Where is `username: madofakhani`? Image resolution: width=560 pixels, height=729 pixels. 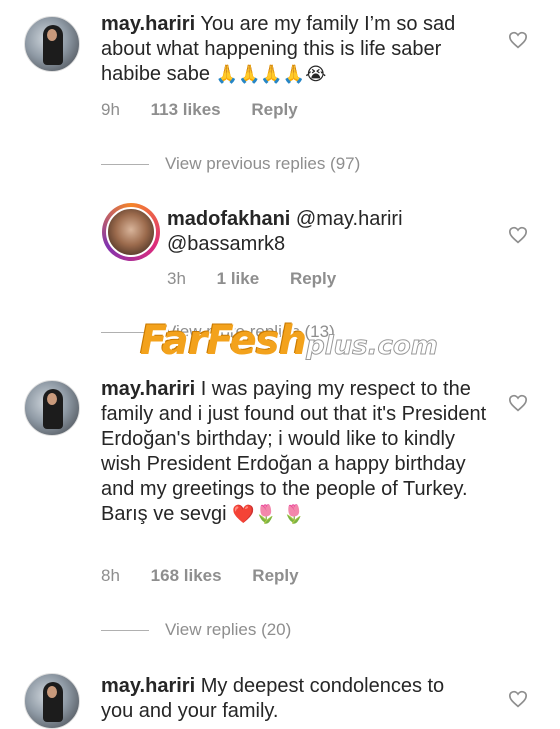 username: madofakhani is located at coordinates (228, 219).